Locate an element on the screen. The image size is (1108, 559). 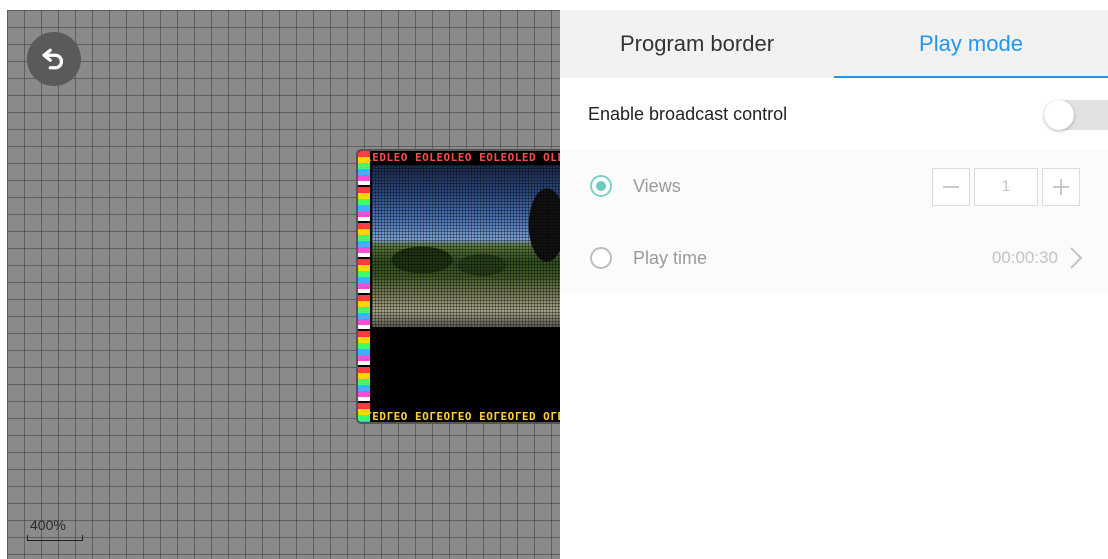
views-label: Views is located at coordinates (657, 185).